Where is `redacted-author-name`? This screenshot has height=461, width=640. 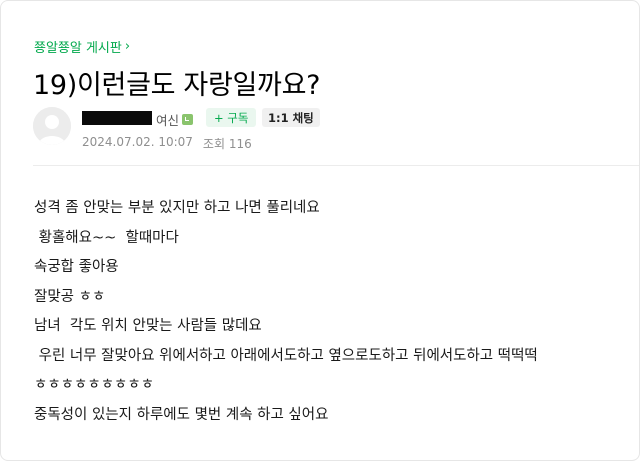
redacted-author-name is located at coordinates (117, 118).